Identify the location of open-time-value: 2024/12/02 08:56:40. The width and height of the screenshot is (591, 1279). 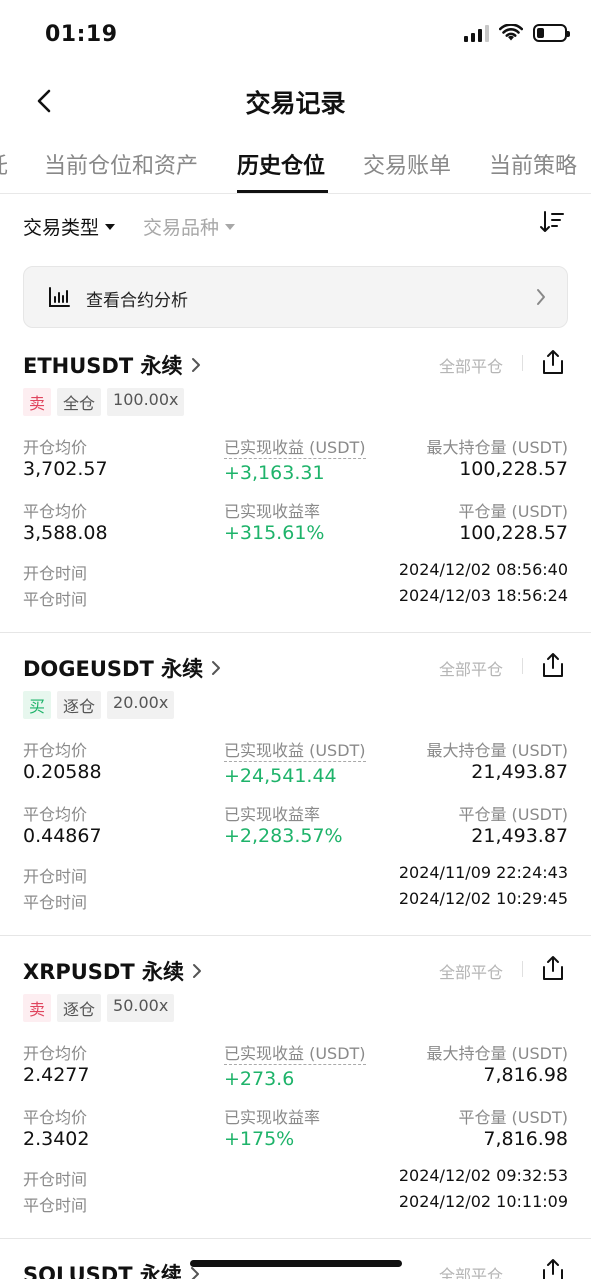
(483, 569).